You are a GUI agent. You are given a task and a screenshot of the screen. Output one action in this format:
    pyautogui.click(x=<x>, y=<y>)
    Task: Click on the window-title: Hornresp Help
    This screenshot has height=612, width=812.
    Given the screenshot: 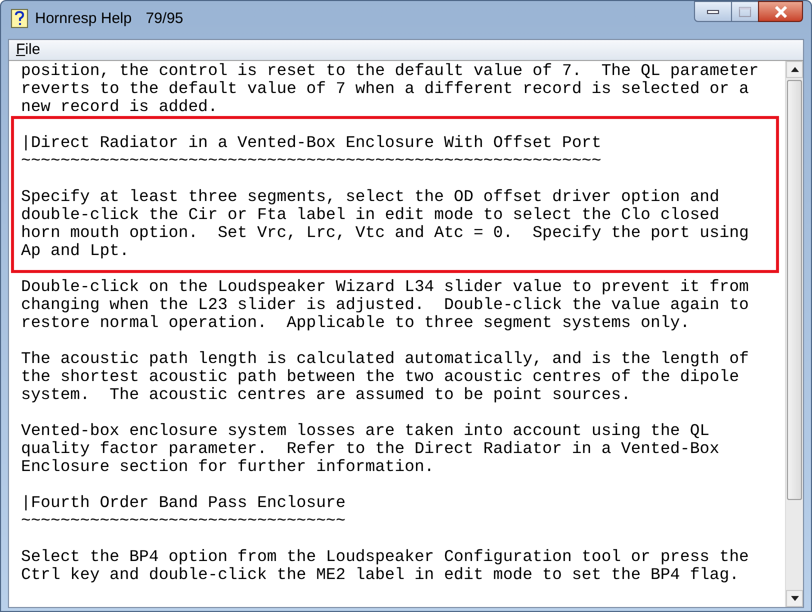 What is the action you would take?
    pyautogui.click(x=83, y=19)
    